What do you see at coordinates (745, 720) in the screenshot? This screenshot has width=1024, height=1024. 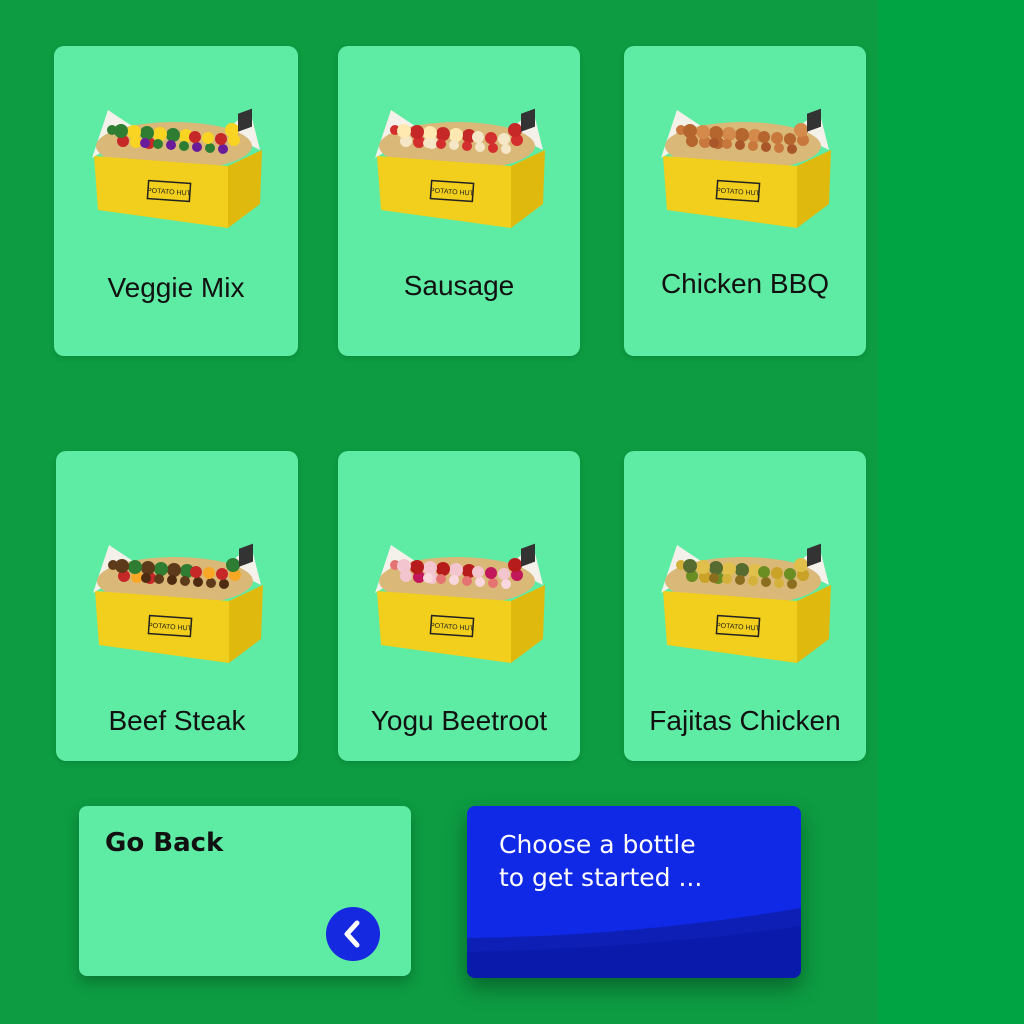 I see `menu-item-label: Fajitas Chicken` at bounding box center [745, 720].